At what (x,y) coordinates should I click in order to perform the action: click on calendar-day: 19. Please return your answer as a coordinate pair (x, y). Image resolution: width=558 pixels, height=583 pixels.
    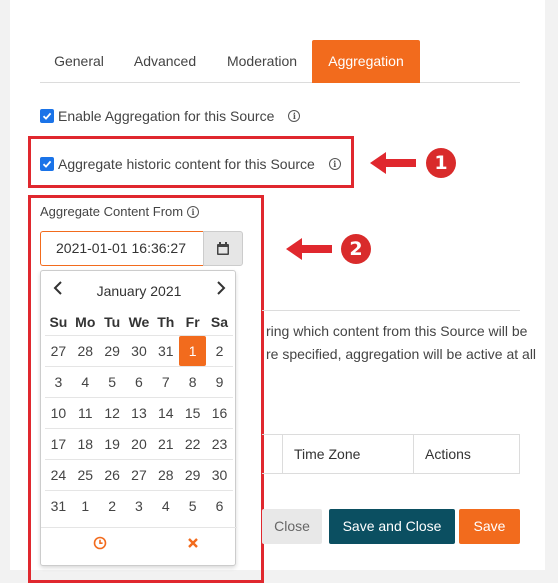
    Looking at the image, I should click on (112, 444).